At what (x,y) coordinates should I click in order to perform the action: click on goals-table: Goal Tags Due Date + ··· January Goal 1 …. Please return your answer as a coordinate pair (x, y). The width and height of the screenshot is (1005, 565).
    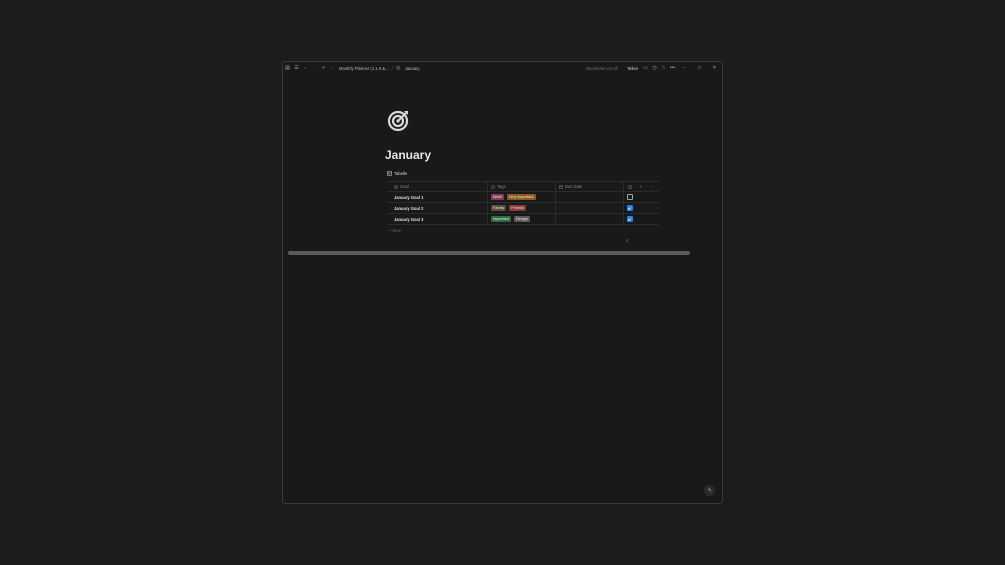
    Looking at the image, I should click on (523, 208).